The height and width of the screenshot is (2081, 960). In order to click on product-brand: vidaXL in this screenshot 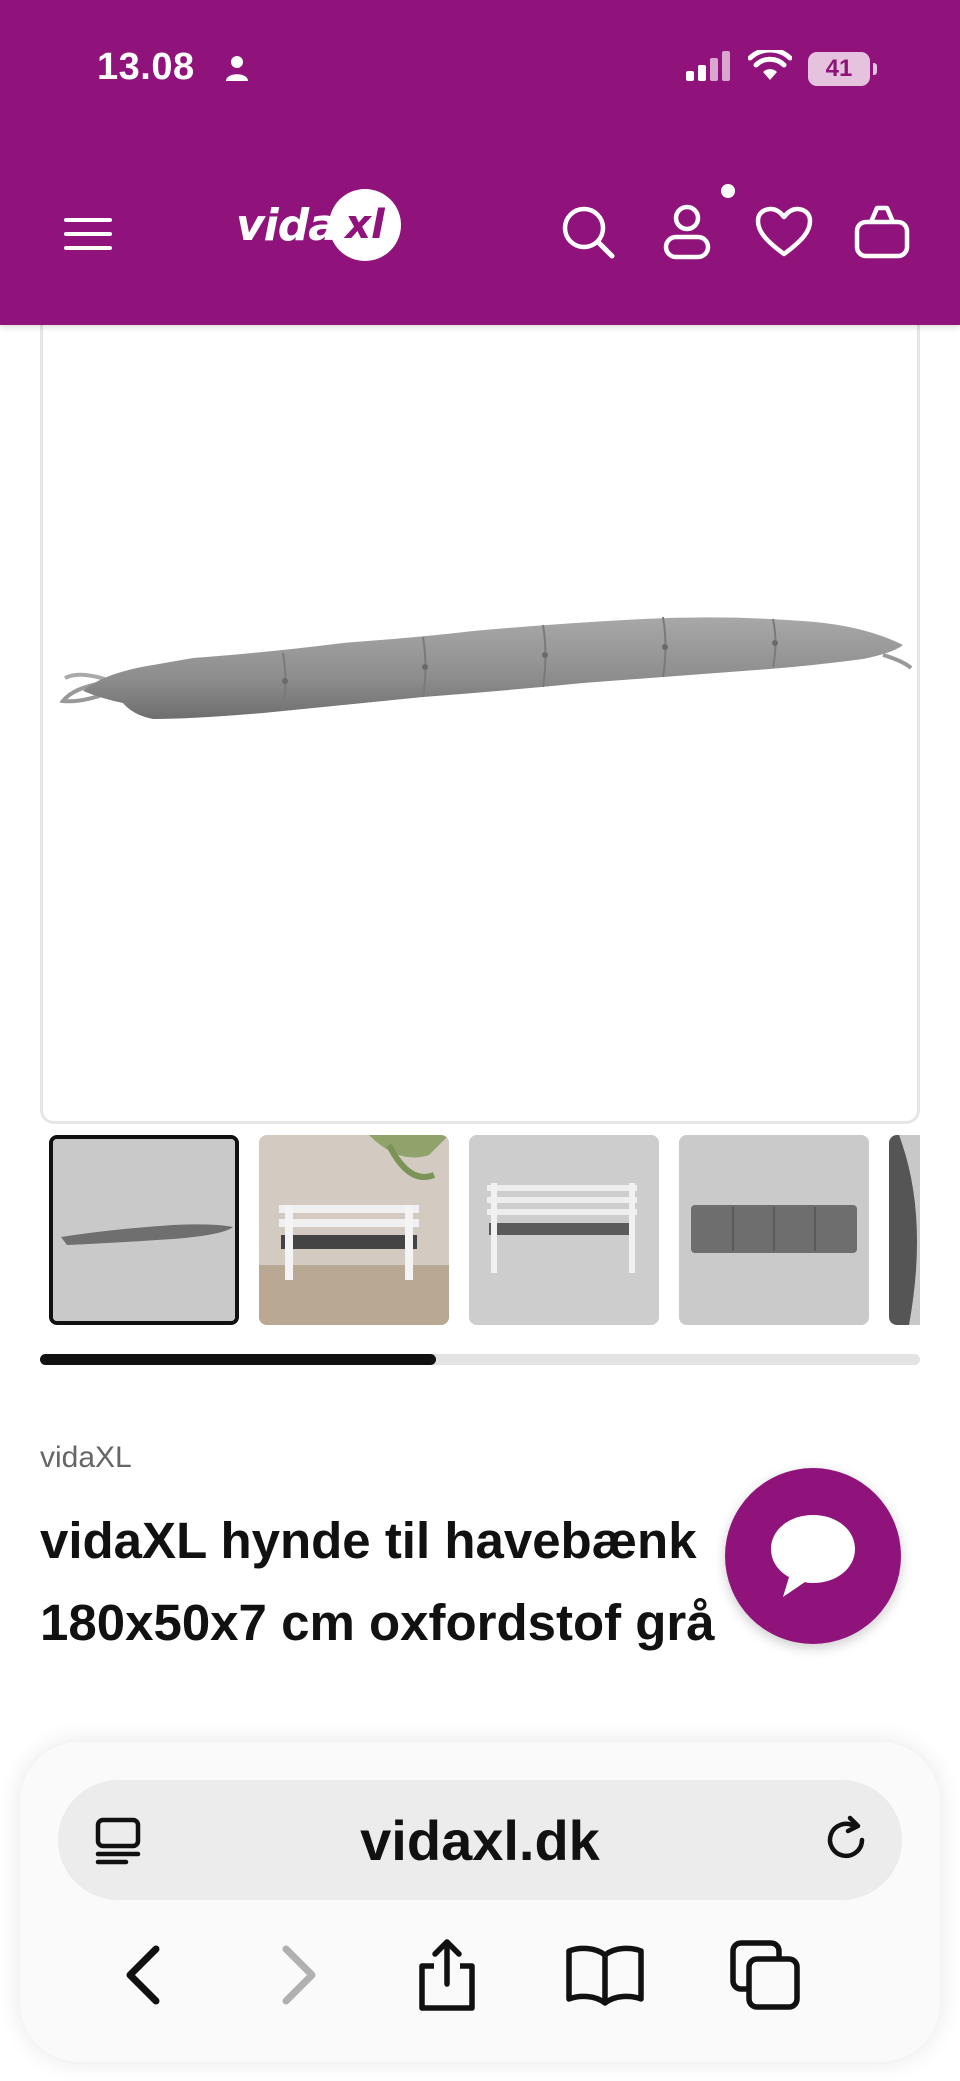, I will do `click(86, 1458)`.